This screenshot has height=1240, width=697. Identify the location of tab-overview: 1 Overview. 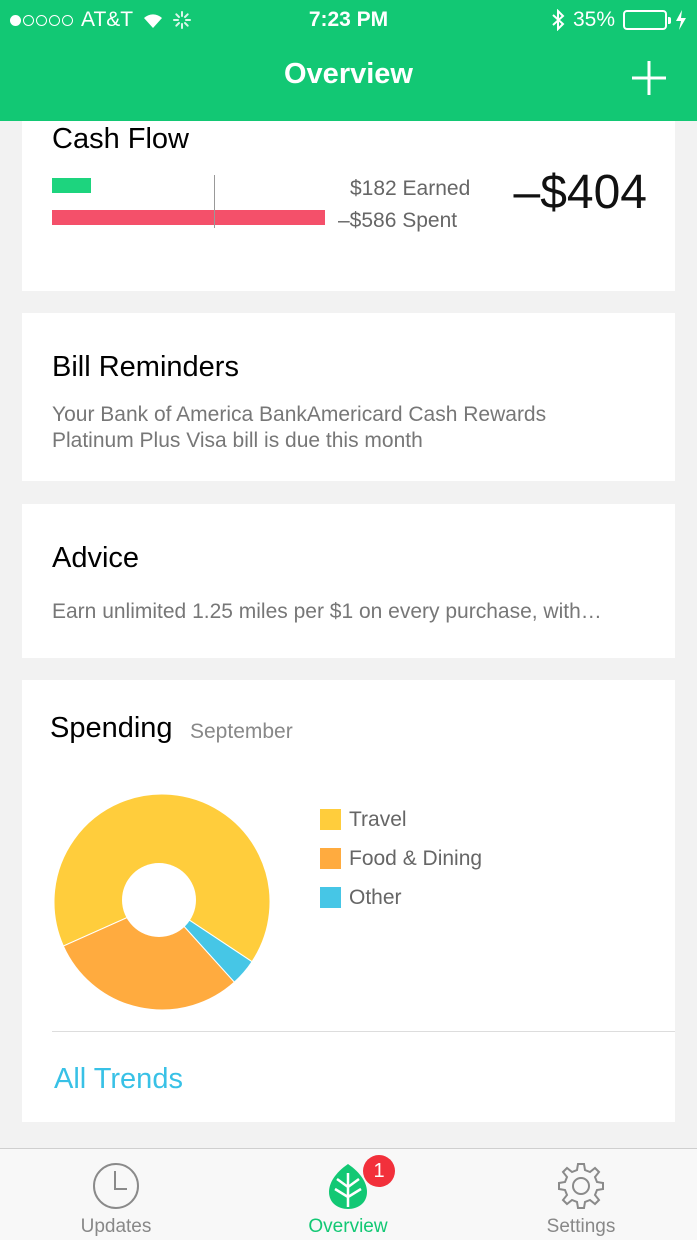
(348, 1194).